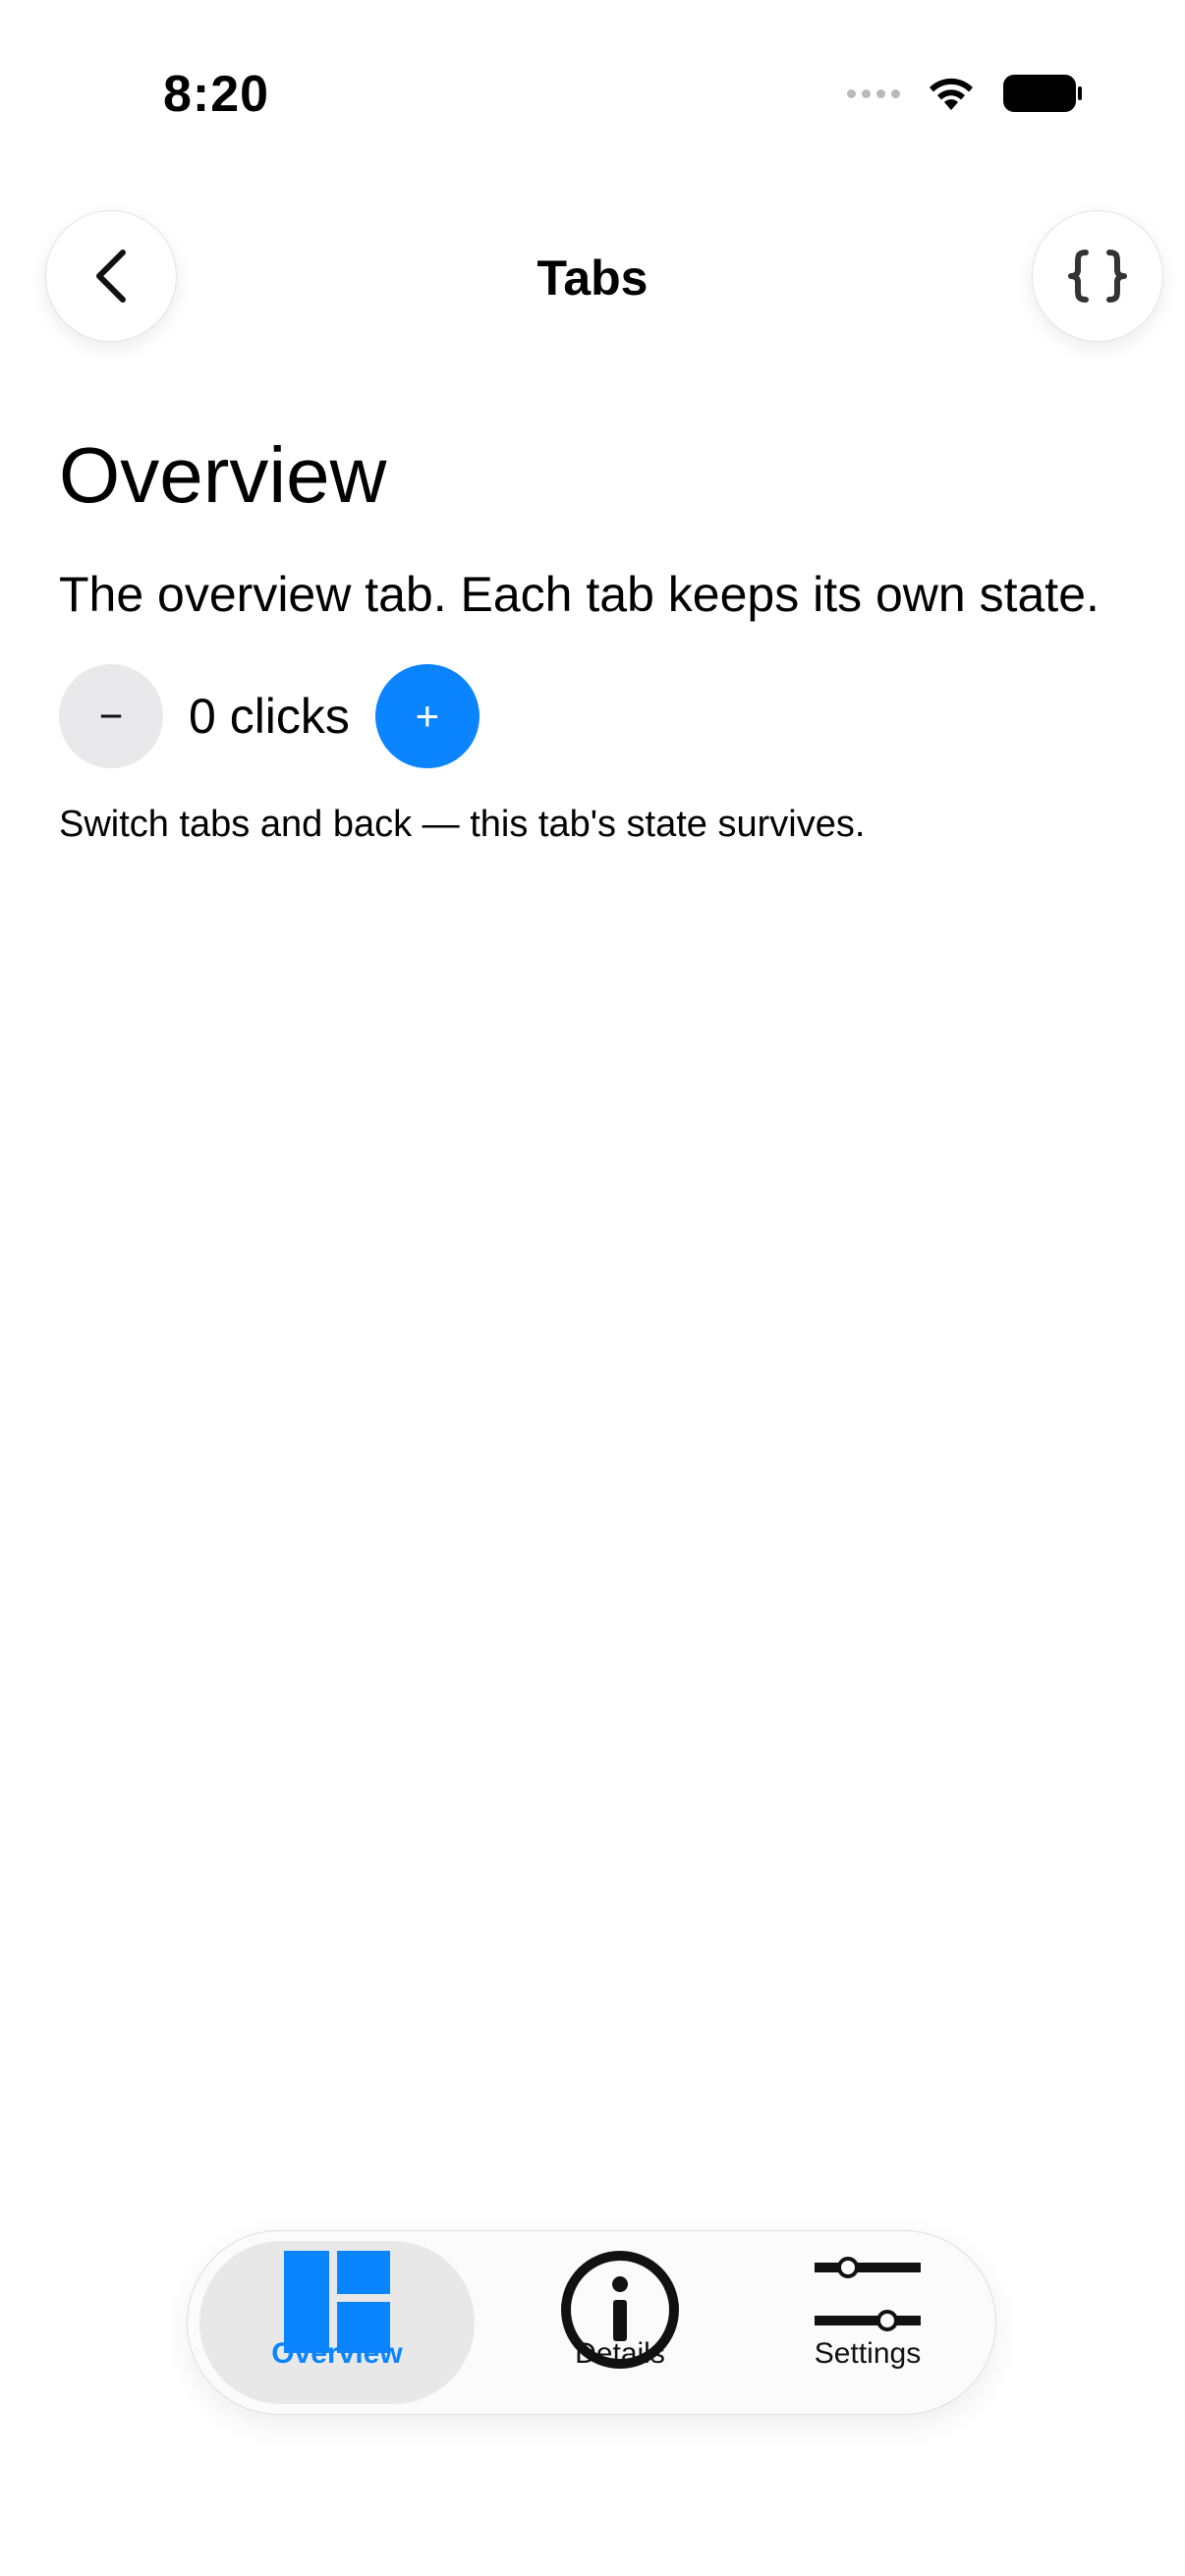  I want to click on tab-settings: Settings, so click(868, 2322).